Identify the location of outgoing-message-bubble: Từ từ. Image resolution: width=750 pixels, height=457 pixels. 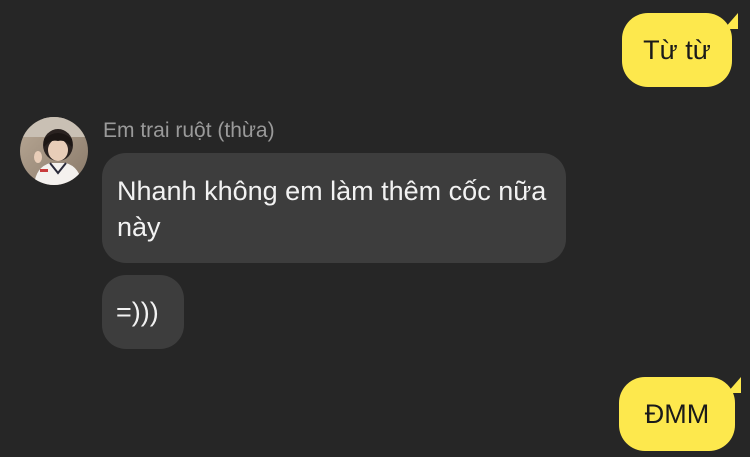
(680, 50).